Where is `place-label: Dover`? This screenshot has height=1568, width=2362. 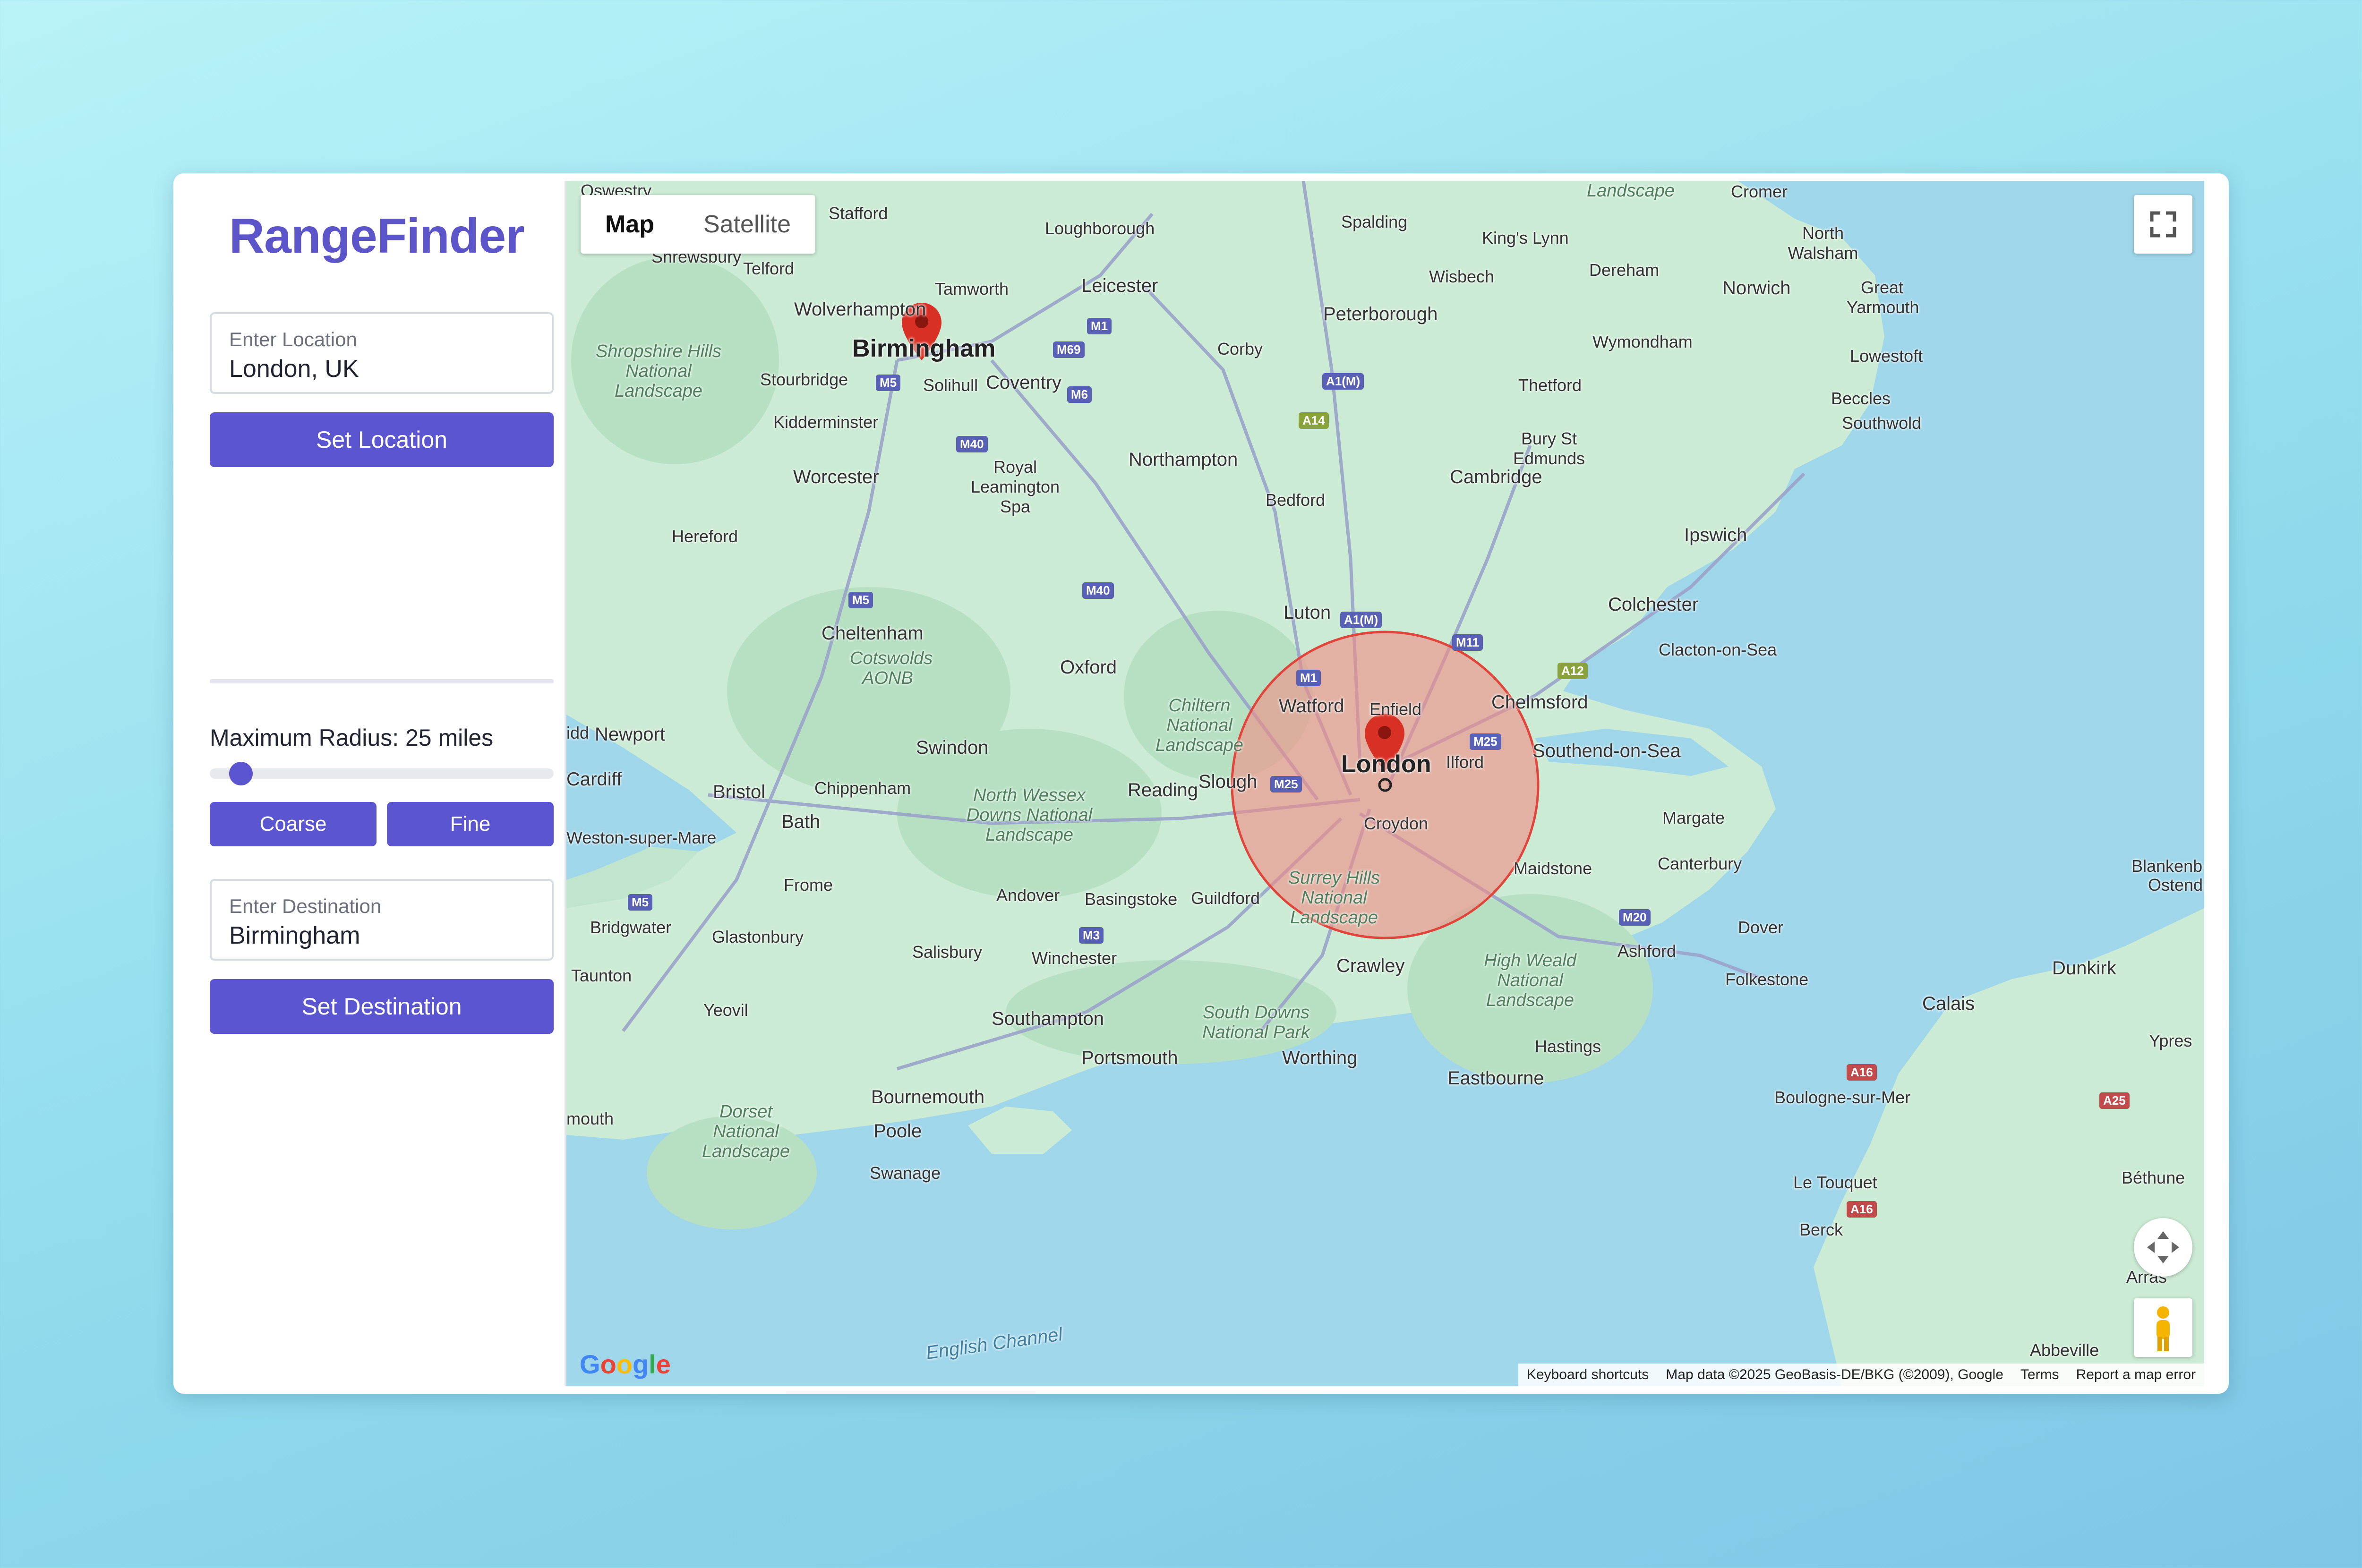 place-label: Dover is located at coordinates (1761, 927).